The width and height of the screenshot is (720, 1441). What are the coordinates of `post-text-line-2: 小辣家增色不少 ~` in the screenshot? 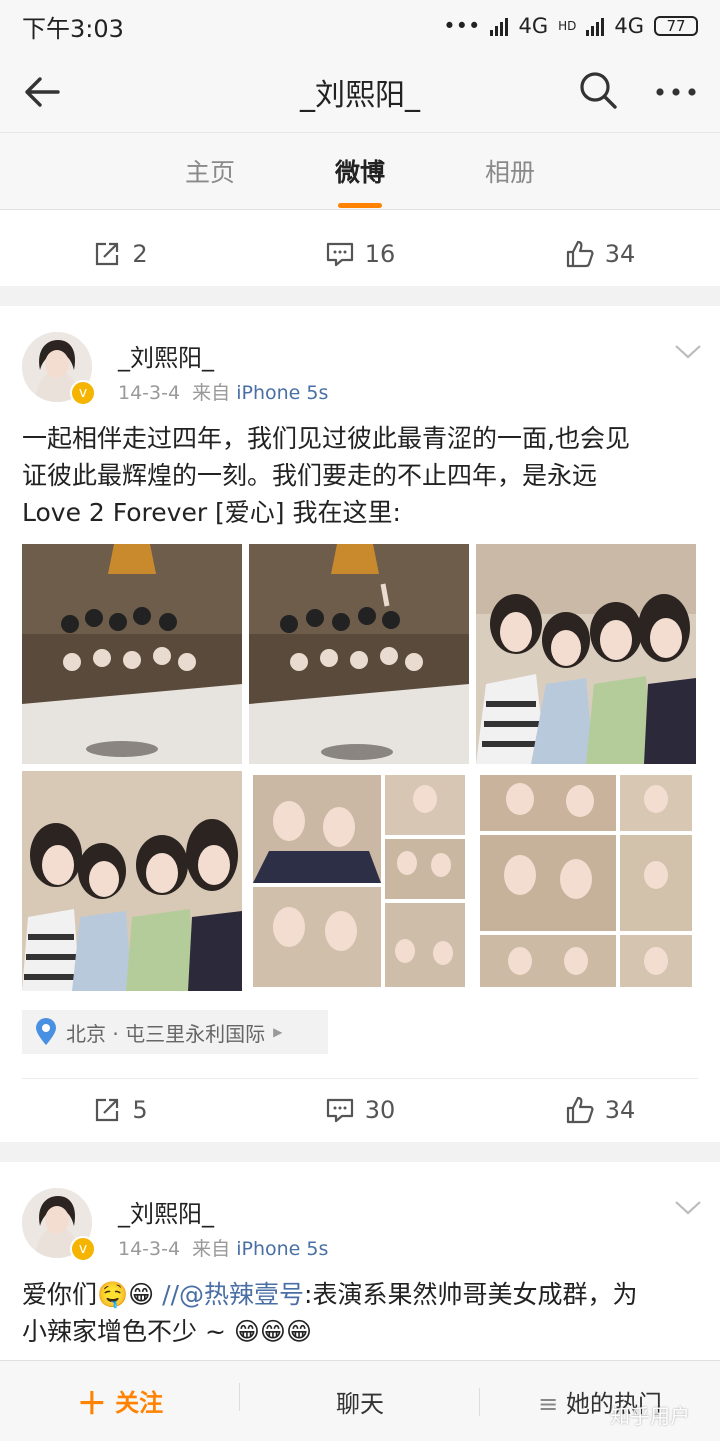 It's located at (124, 1331).